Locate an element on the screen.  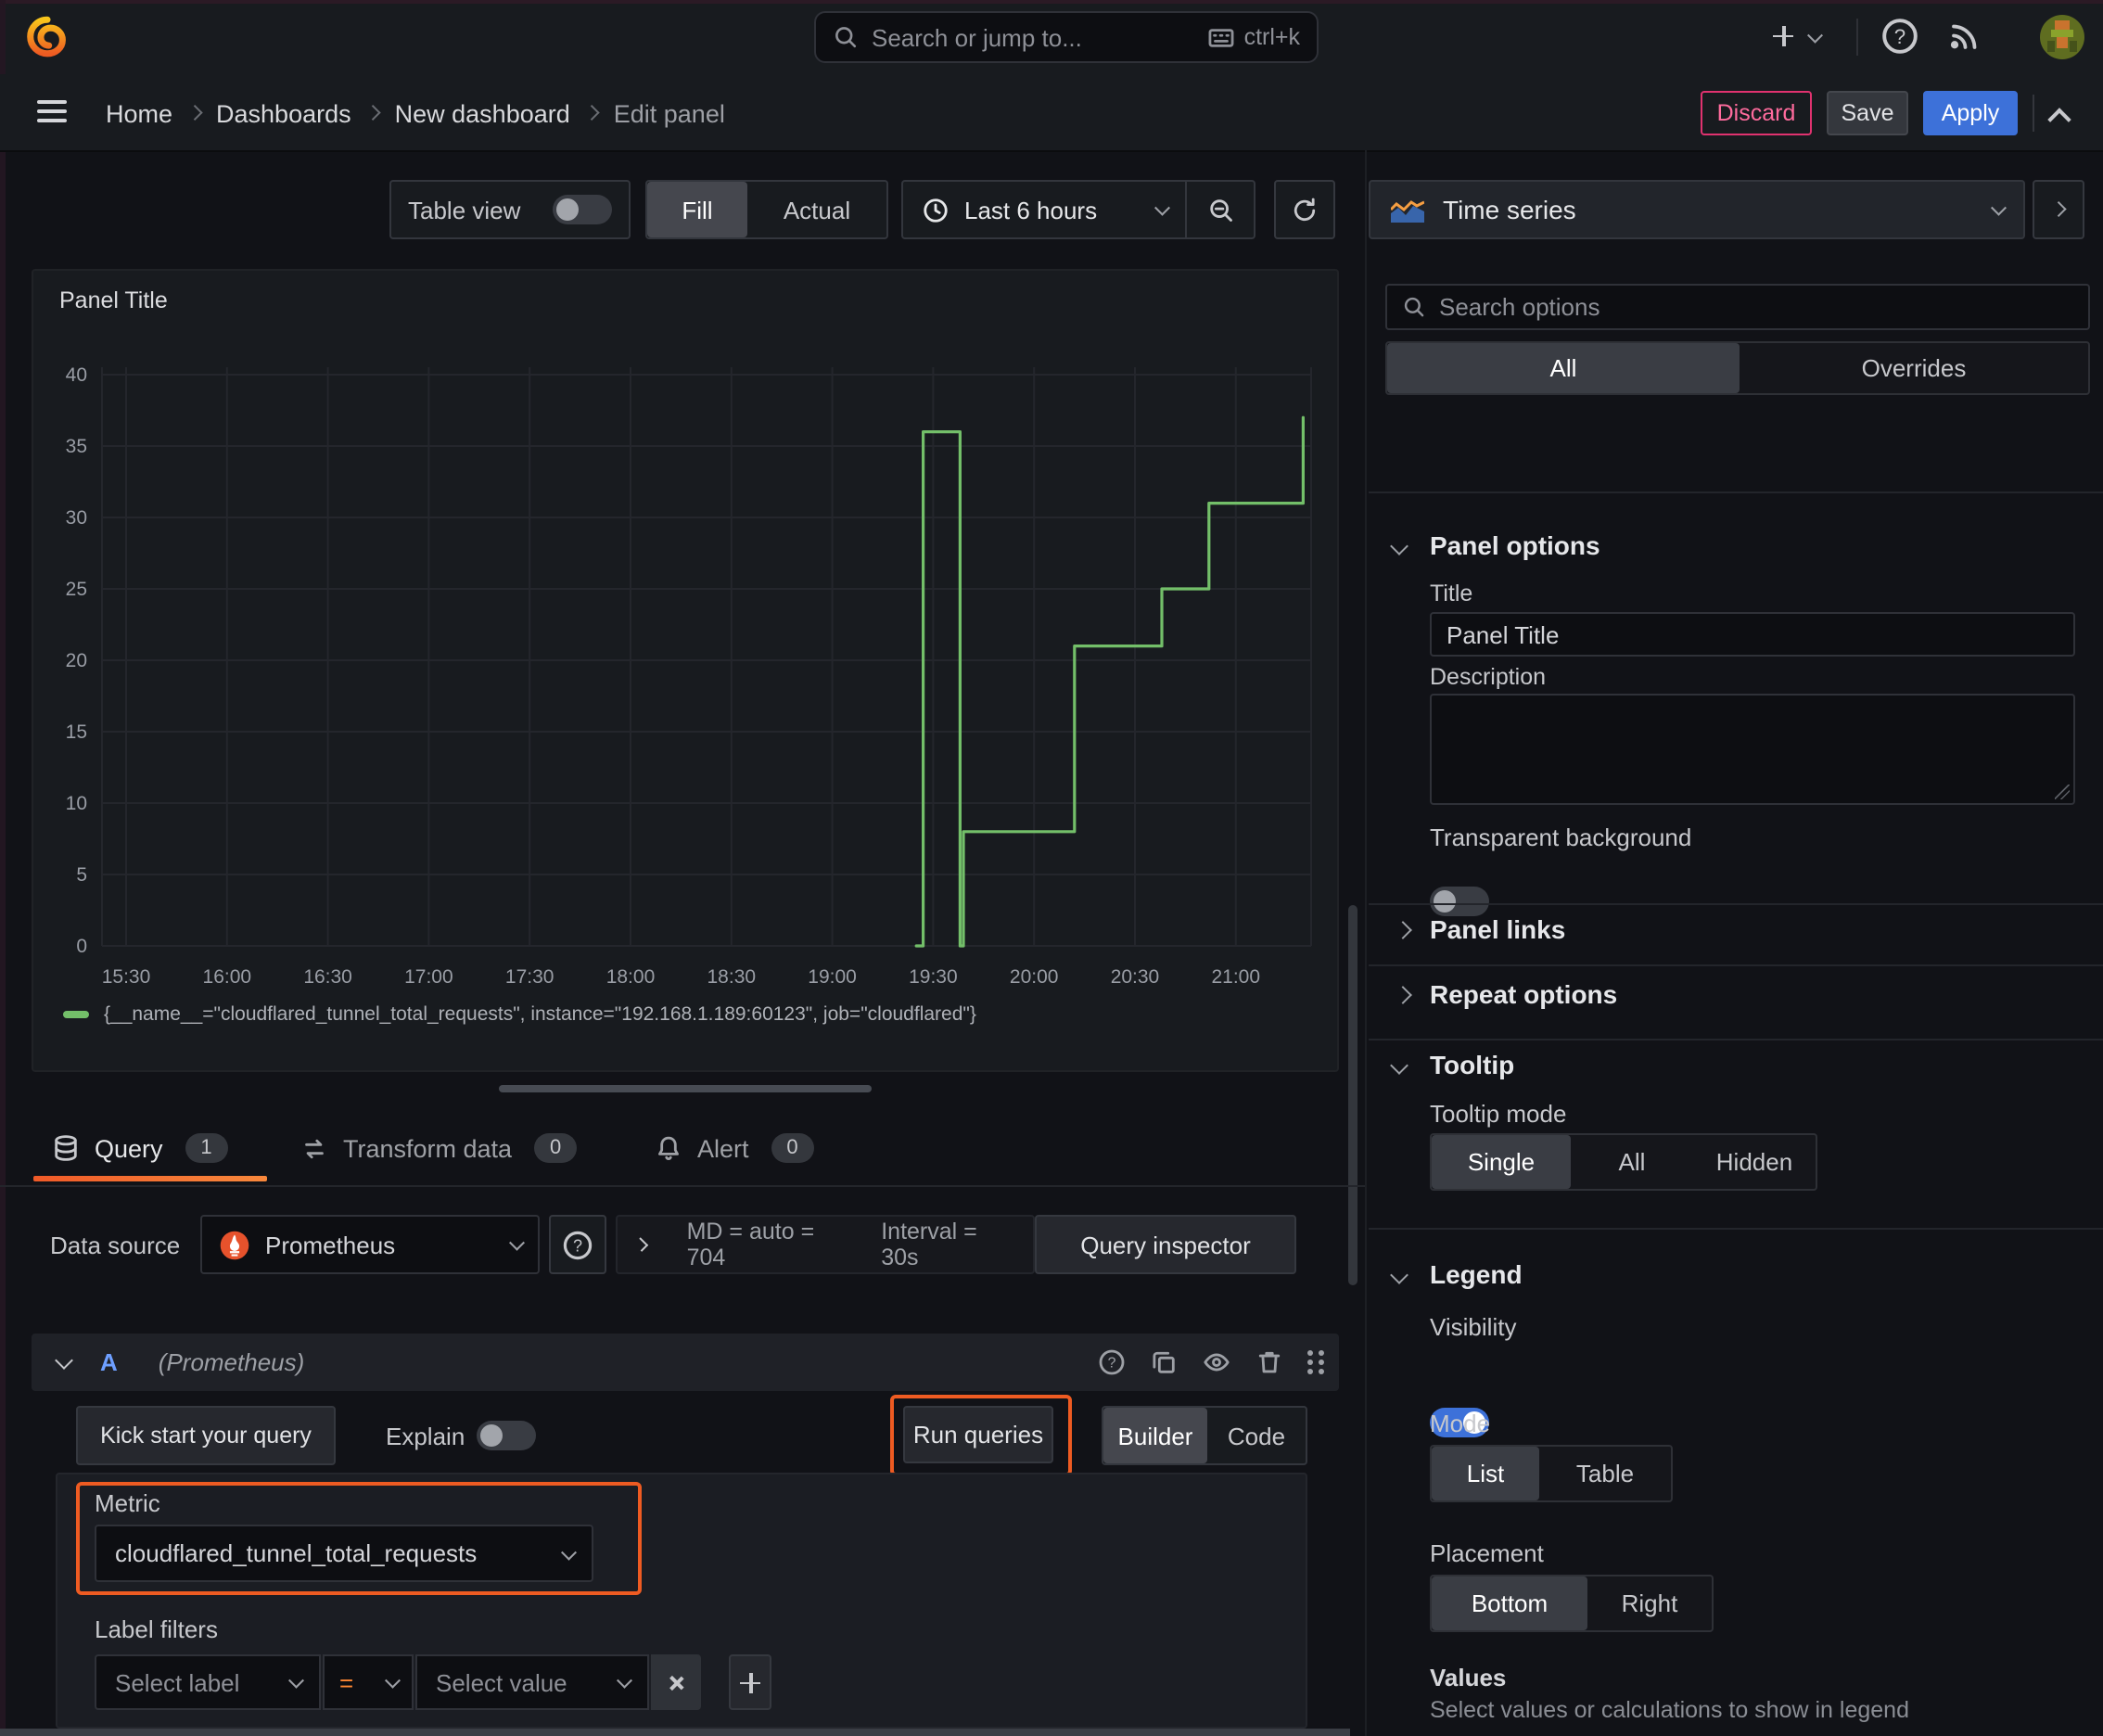
close-icon is located at coordinates (676, 1683).